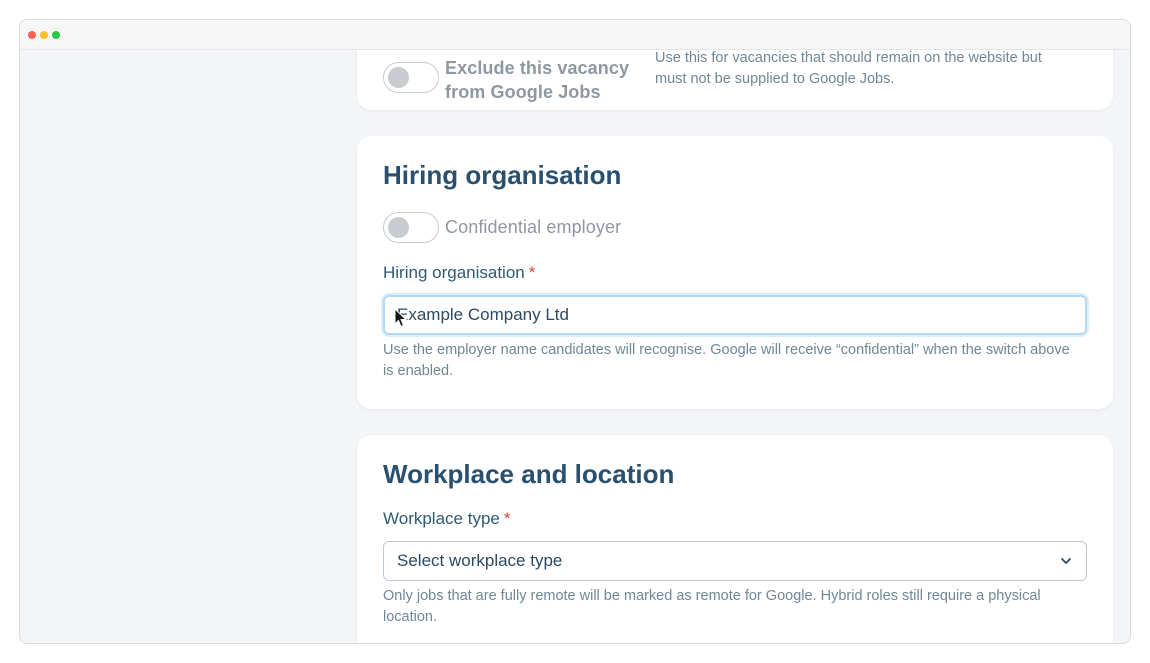 Image resolution: width=1150 pixels, height=663 pixels. What do you see at coordinates (1066, 561) in the screenshot?
I see `chevron-down-icon` at bounding box center [1066, 561].